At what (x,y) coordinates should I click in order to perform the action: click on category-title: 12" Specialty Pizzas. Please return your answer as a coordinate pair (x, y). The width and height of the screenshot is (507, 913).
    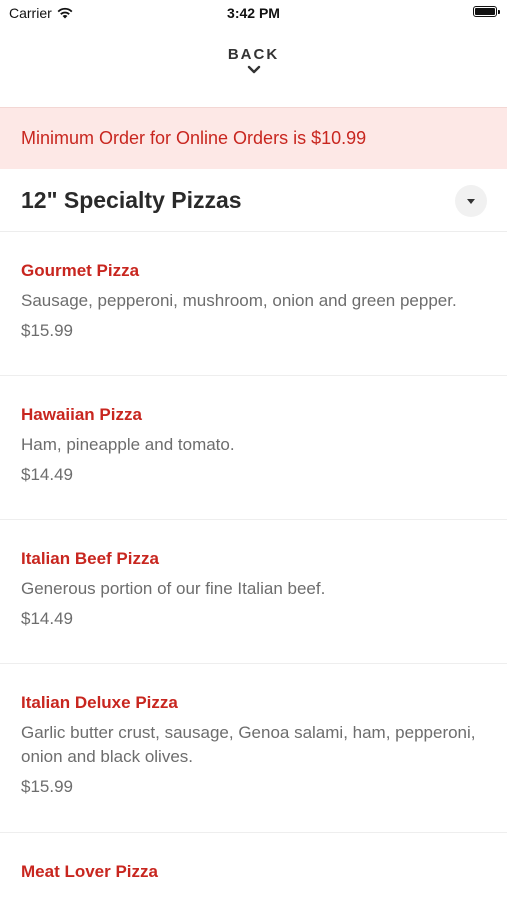
    Looking at the image, I should click on (131, 200).